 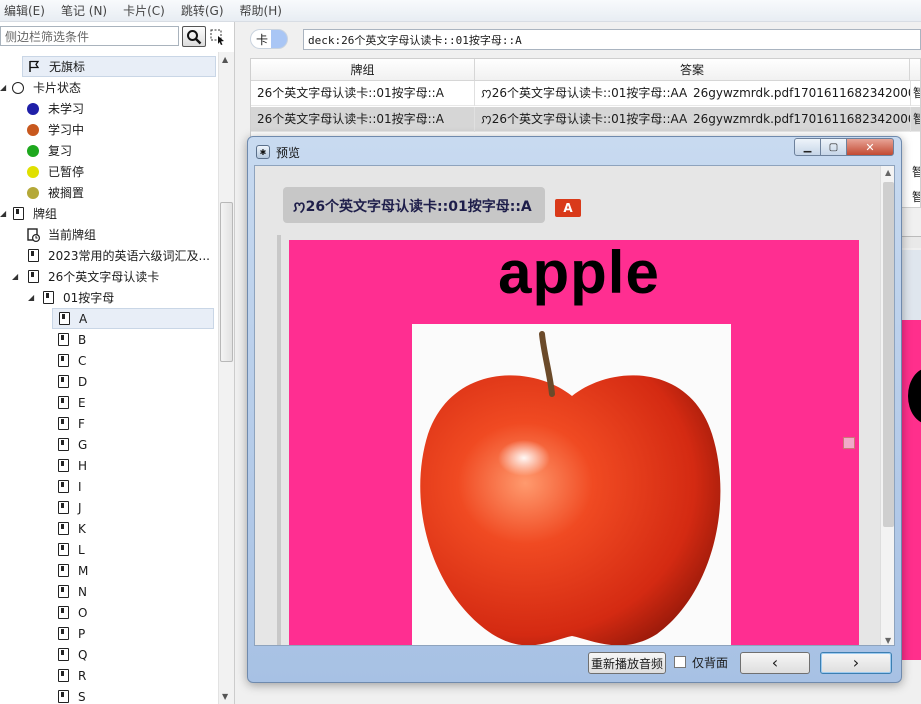 I want to click on sidebar-item-letter-deck: Q, so click(x=69, y=654).